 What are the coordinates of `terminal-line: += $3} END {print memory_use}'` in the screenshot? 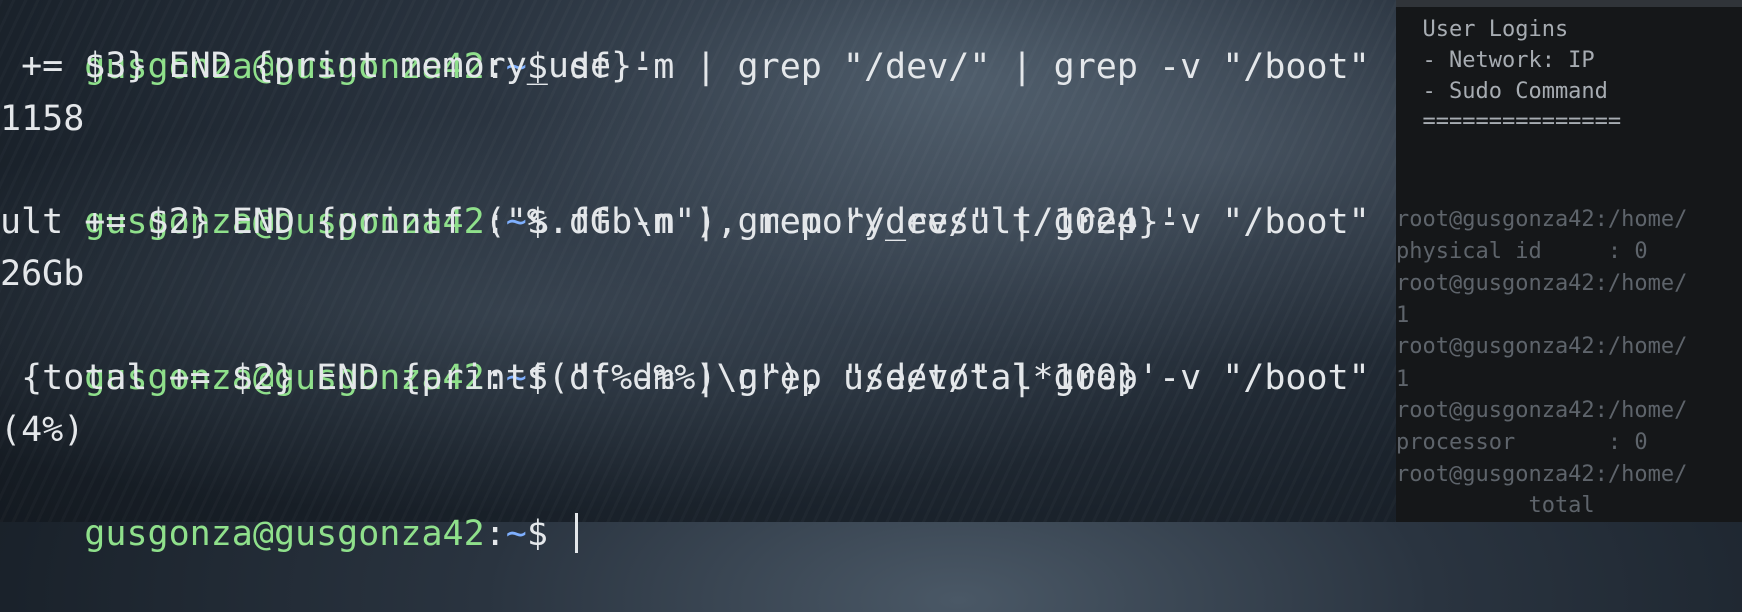 It's located at (326, 66).